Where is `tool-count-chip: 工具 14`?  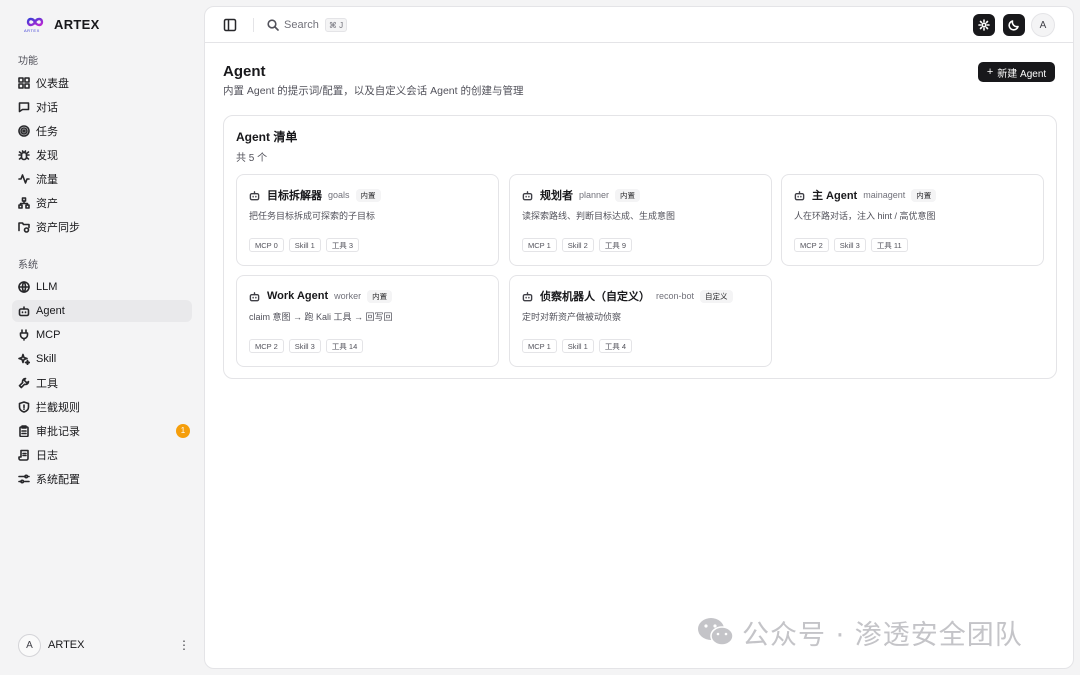
tool-count-chip: 工具 14 is located at coordinates (344, 346).